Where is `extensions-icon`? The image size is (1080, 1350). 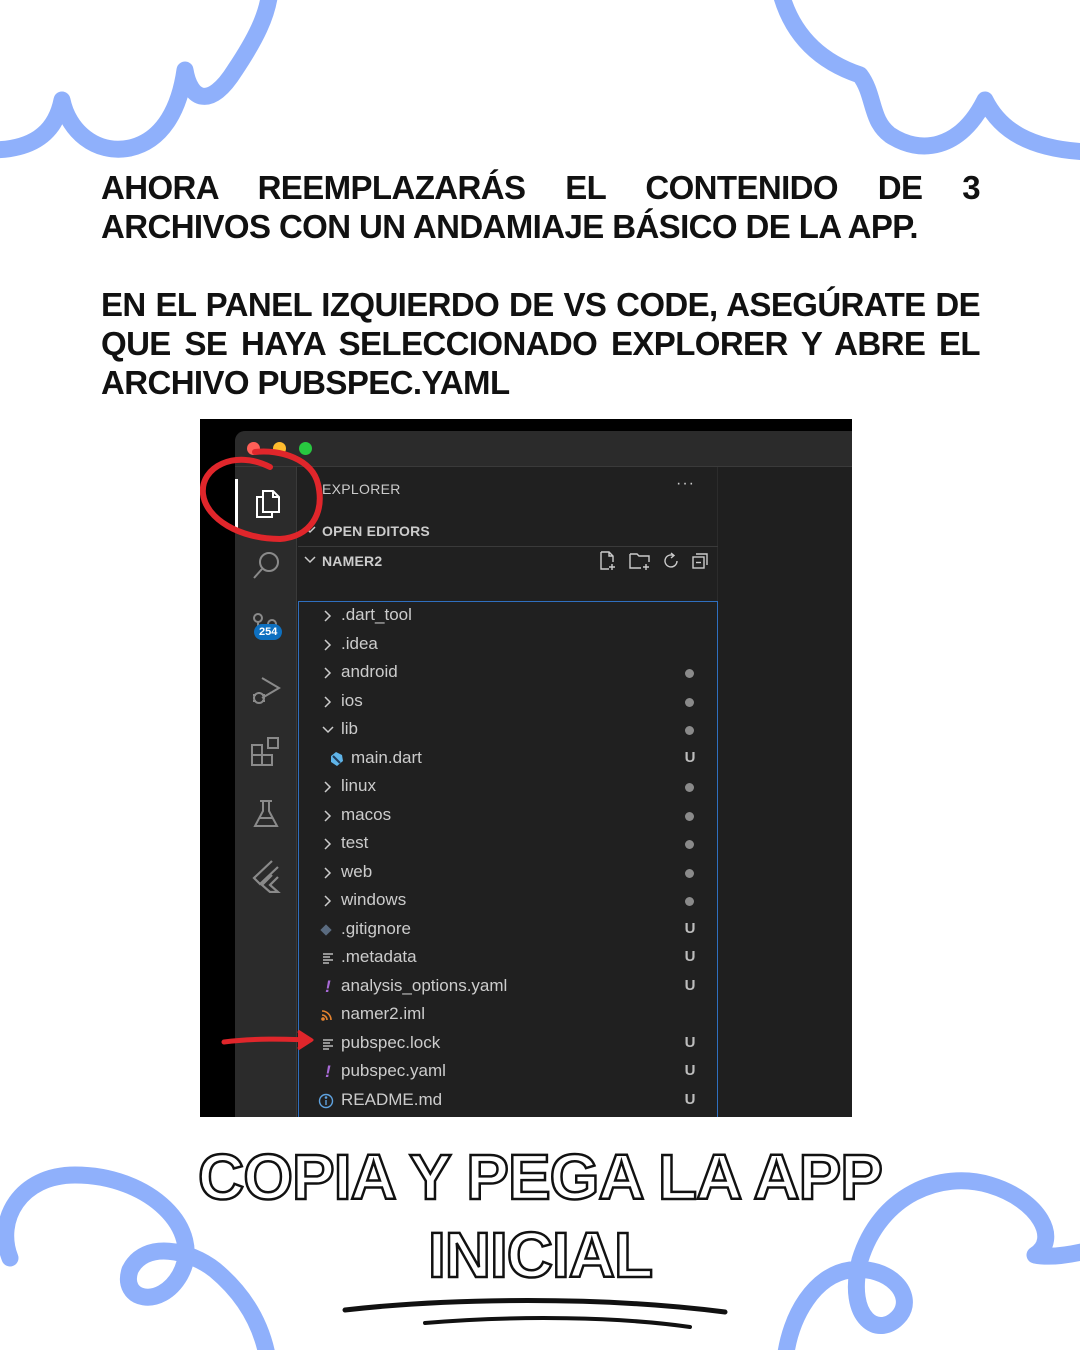
extensions-icon is located at coordinates (266, 752).